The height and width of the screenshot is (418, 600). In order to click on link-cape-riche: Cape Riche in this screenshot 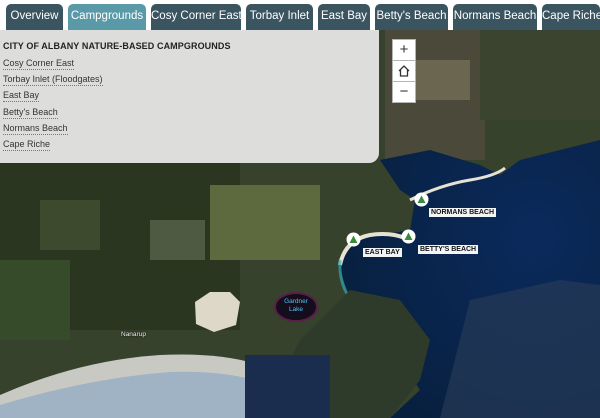, I will do `click(27, 145)`.